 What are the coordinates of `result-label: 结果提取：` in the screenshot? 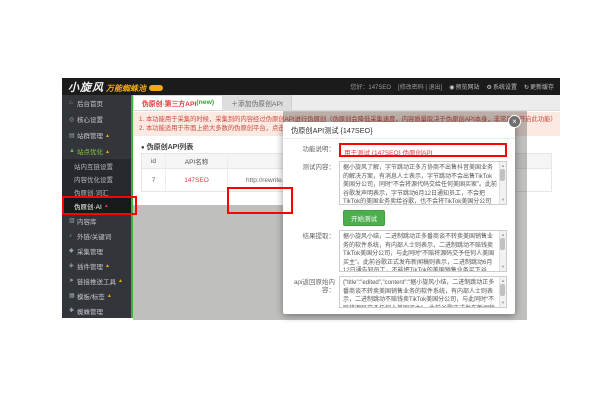 It's located at (319, 236).